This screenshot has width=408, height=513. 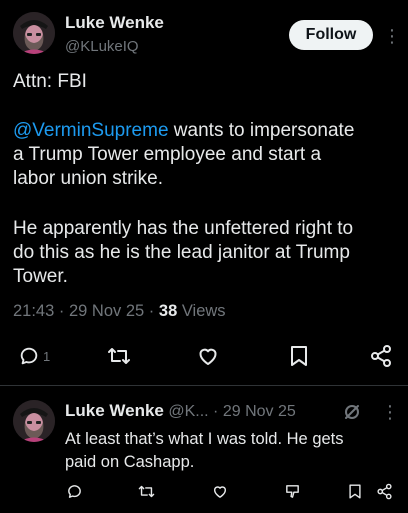 What do you see at coordinates (204, 439) in the screenshot?
I see `reply-text-line: At least that’s what I was told. He gets` at bounding box center [204, 439].